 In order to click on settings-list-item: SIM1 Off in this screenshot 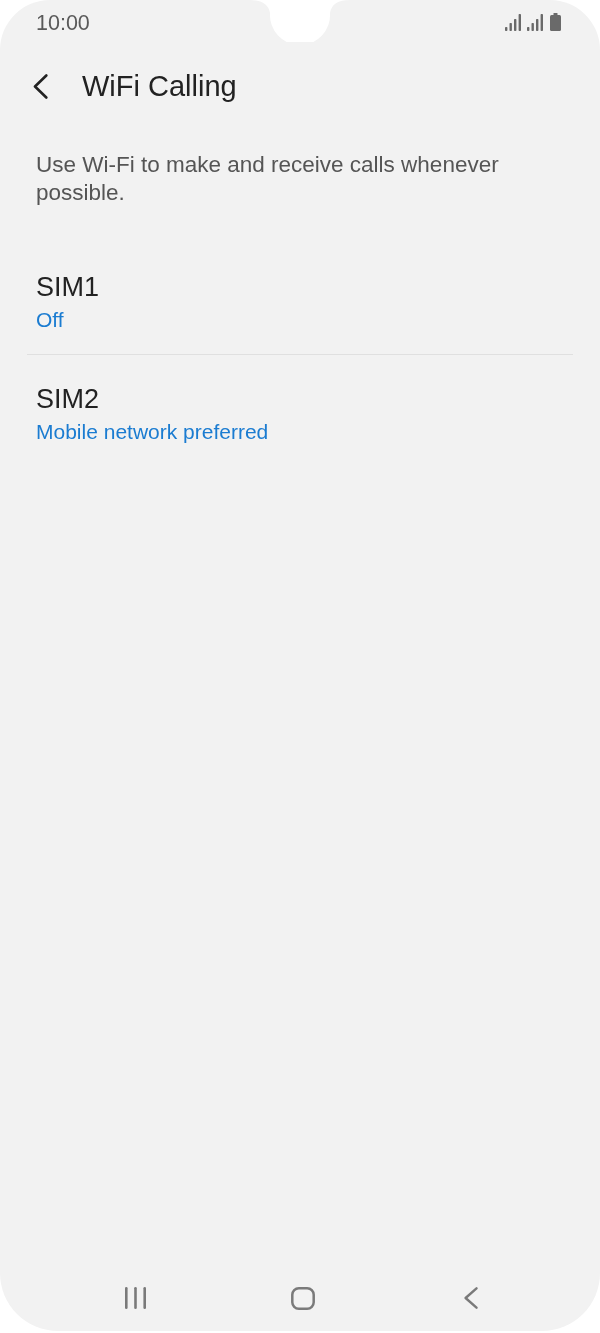, I will do `click(300, 298)`.